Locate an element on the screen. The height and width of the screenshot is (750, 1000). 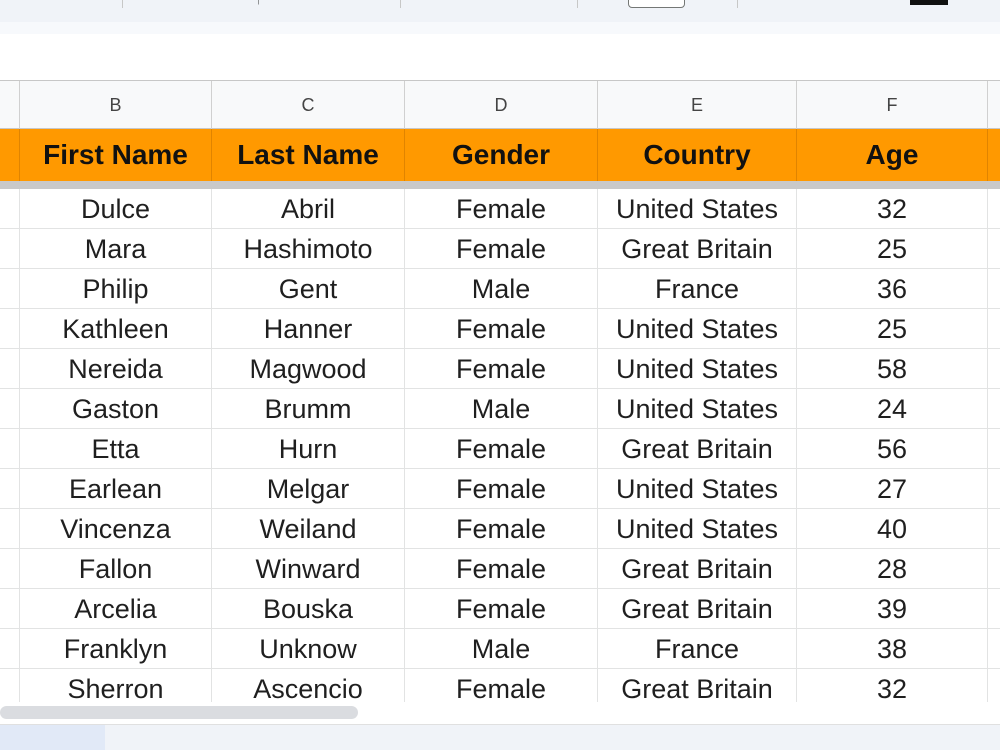
cell-first-name: Nereida is located at coordinates (116, 368).